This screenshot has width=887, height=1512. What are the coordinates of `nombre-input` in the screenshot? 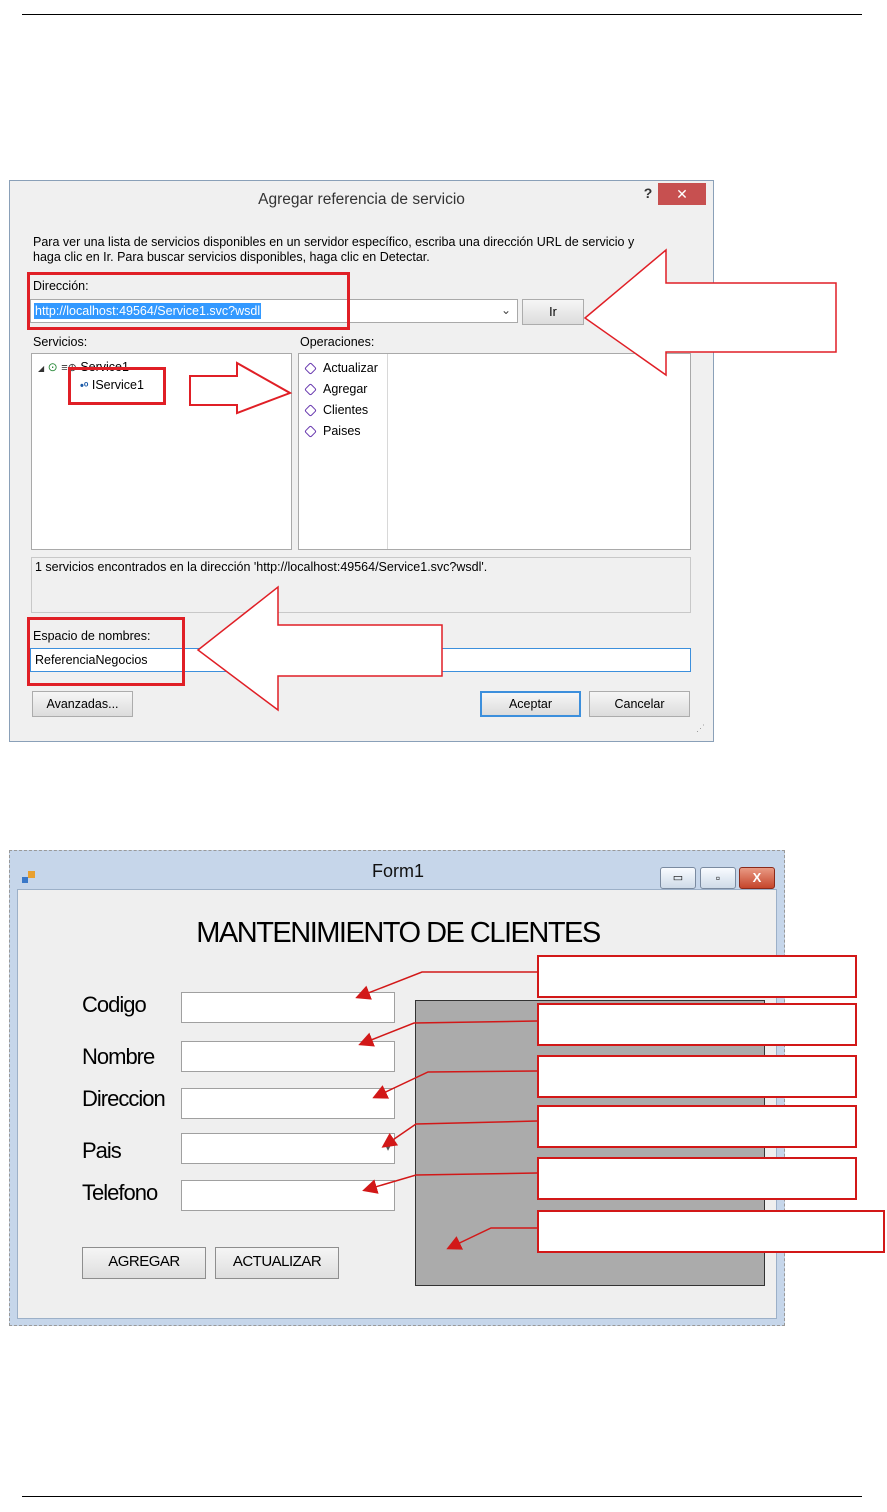 It's located at (288, 1056).